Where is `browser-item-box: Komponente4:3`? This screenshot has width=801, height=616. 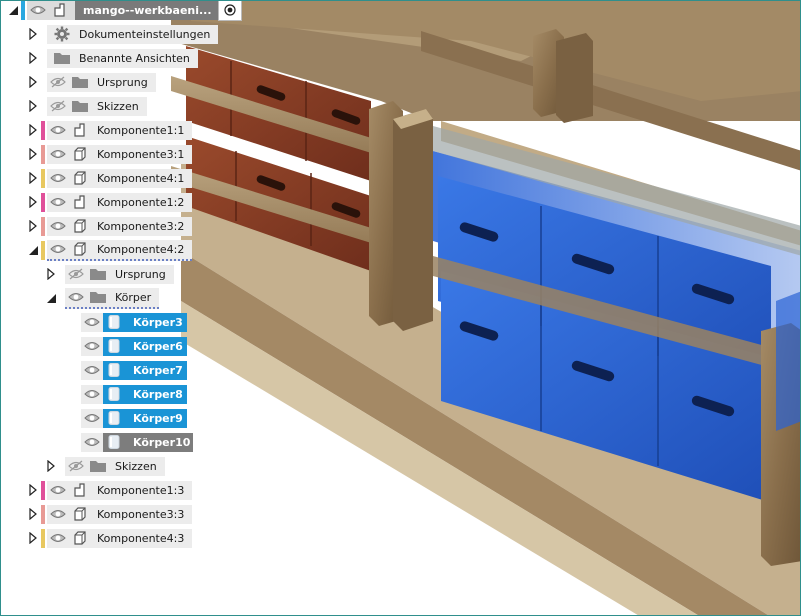 browser-item-box: Komponente4:3 is located at coordinates (120, 538).